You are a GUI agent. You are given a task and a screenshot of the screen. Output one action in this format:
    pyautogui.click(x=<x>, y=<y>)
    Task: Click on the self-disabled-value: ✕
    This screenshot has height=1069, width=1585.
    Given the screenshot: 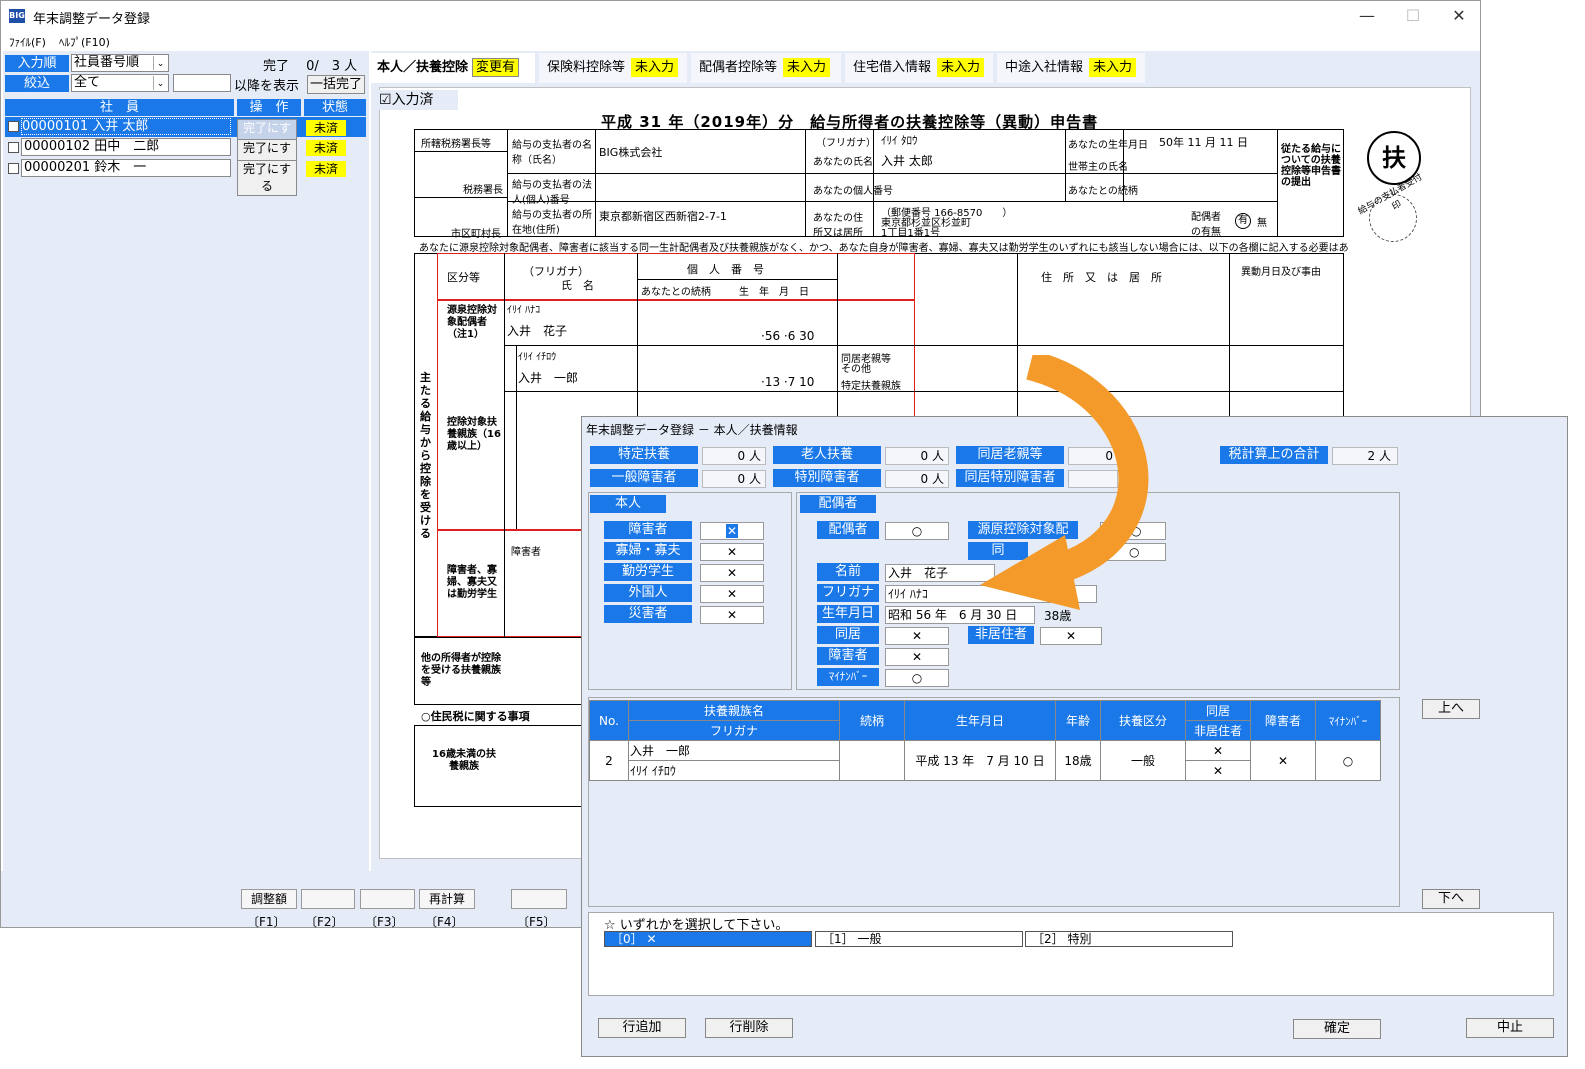 What is the action you would take?
    pyautogui.click(x=732, y=531)
    